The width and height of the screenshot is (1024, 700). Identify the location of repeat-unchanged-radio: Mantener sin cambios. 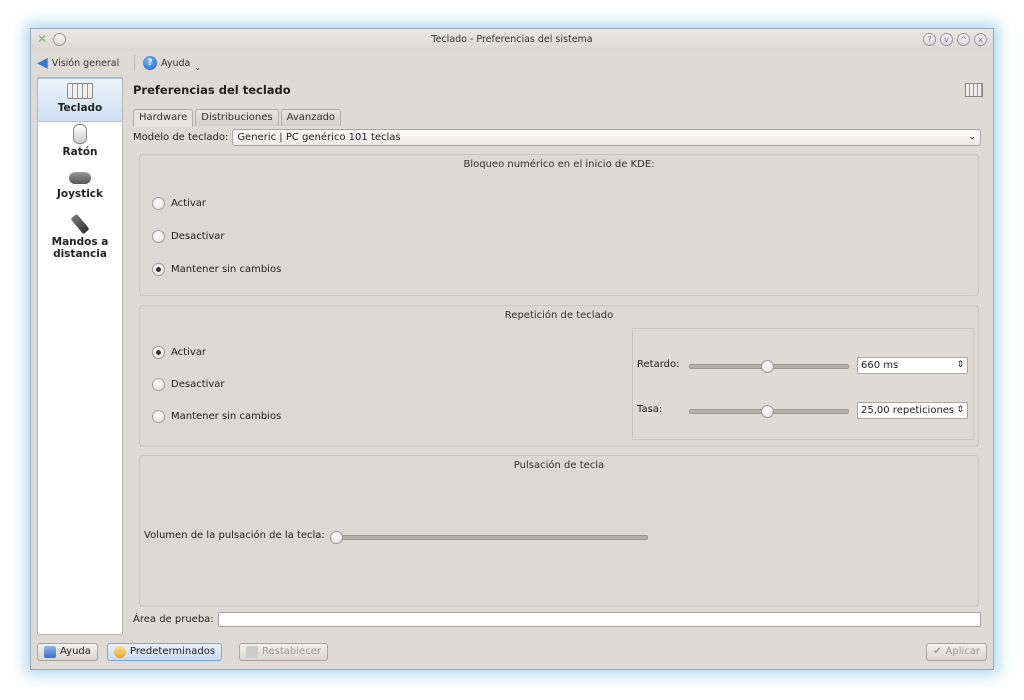
(216, 416).